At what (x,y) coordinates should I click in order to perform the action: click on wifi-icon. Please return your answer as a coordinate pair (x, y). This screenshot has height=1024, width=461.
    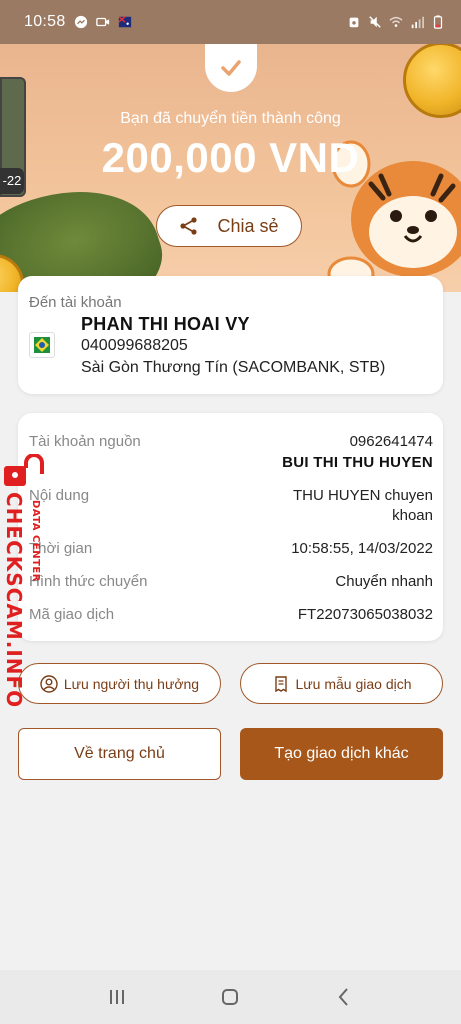
    Looking at the image, I should click on (396, 21).